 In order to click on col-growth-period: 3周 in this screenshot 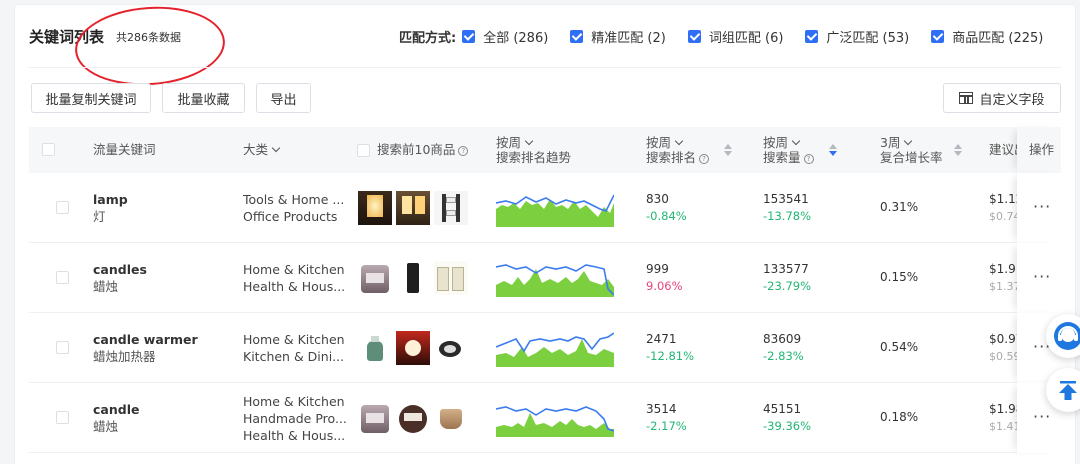, I will do `click(890, 142)`.